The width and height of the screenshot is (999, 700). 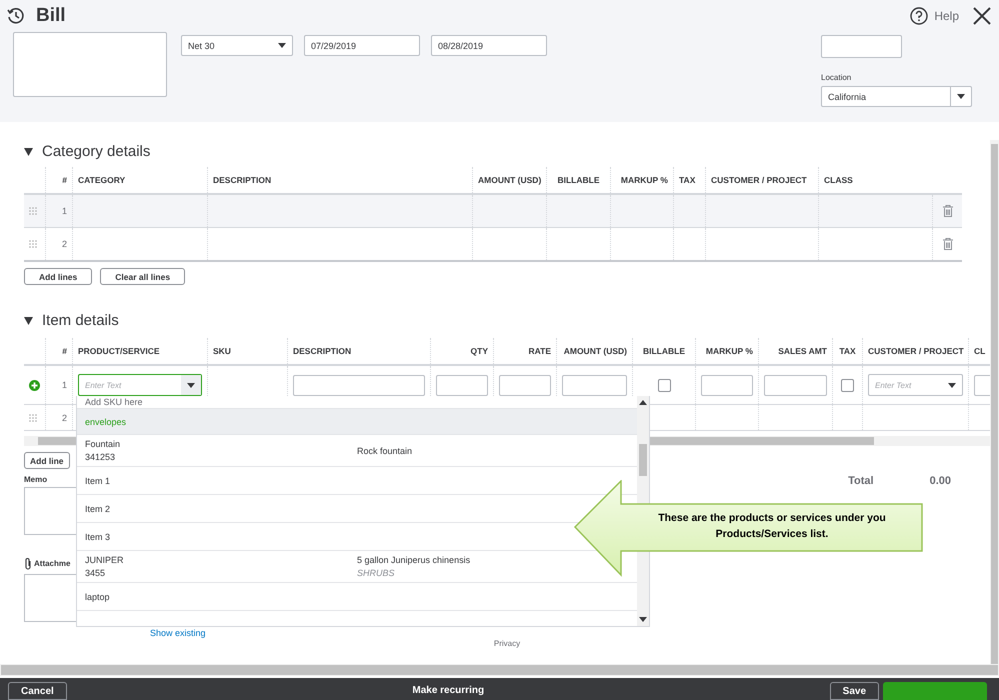 What do you see at coordinates (461, 351) in the screenshot?
I see `column-header: QTY` at bounding box center [461, 351].